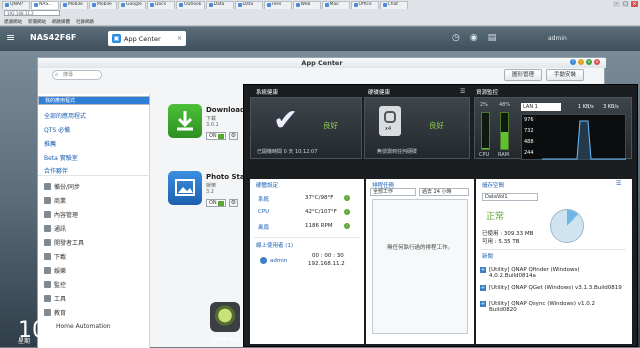 Image resolution: width=640 pixels, height=348 pixels. I want to click on sidebar-item-backup: 備份/同步, so click(62, 186).